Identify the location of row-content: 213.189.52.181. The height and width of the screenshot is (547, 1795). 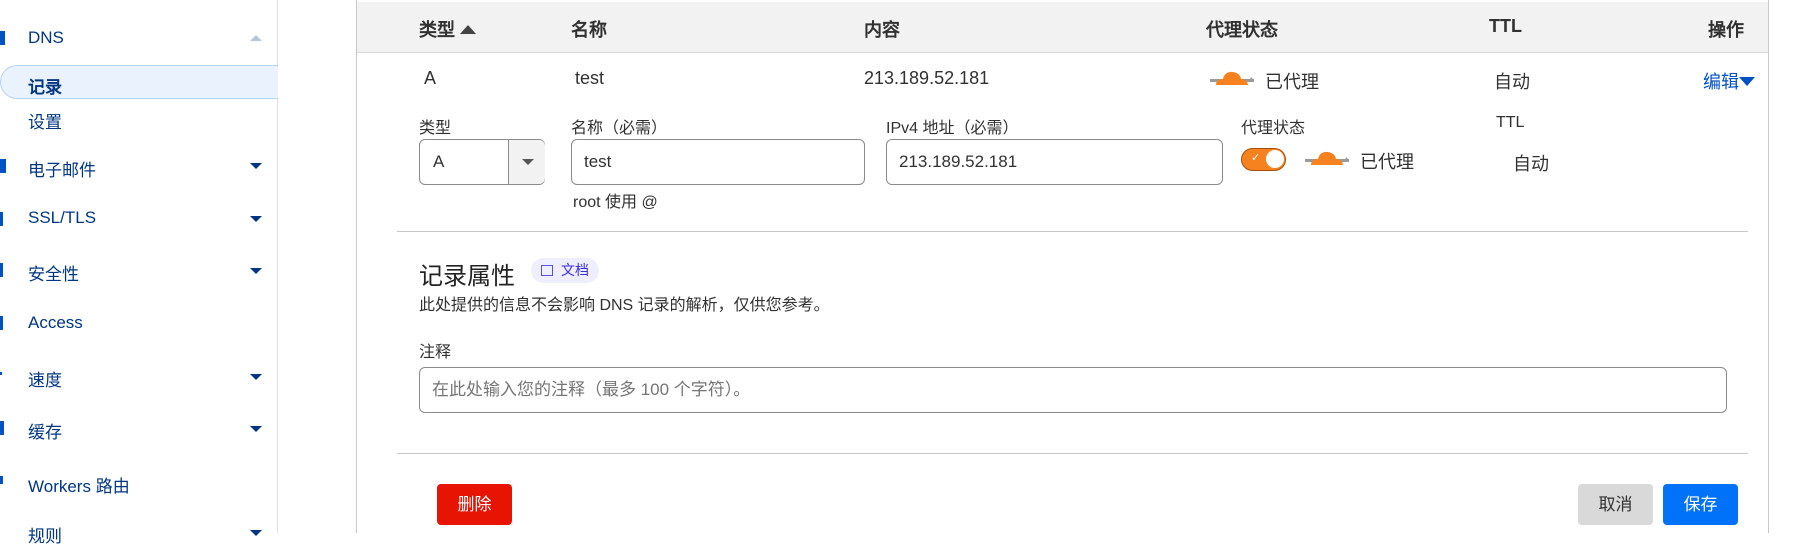
(927, 78).